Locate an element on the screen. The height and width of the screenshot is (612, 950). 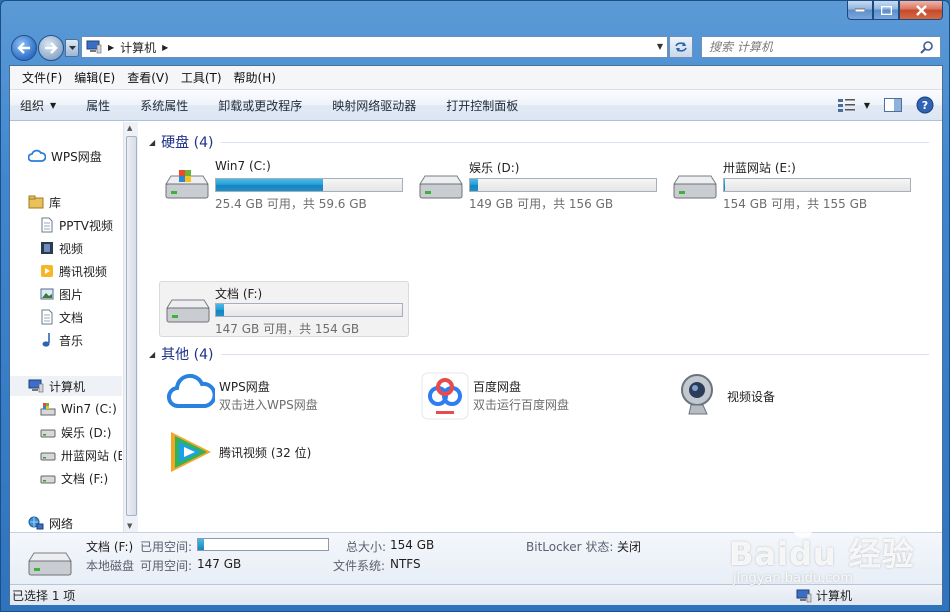
sidebar-item-drive-d: 娱乐 (D:) is located at coordinates (66, 432).